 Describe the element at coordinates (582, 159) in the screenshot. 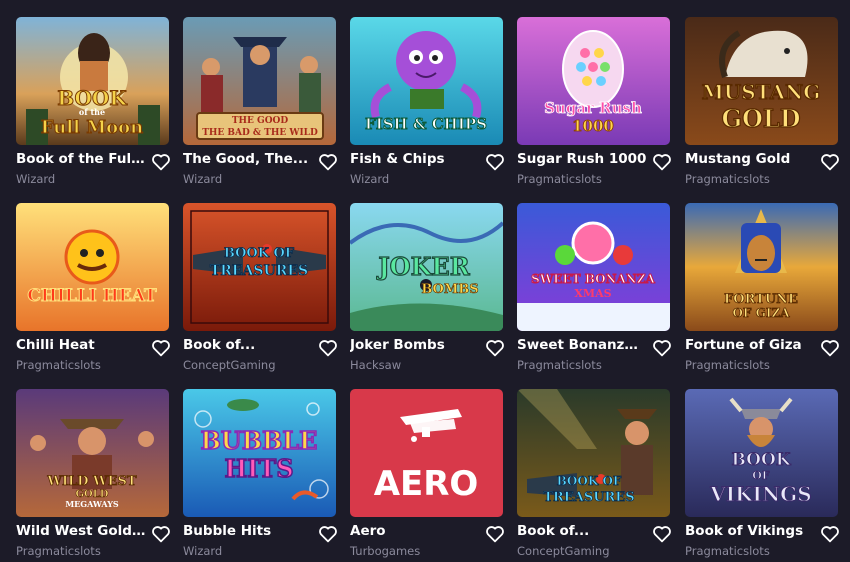

I see `game-title: Sugar Rush 1000` at that location.